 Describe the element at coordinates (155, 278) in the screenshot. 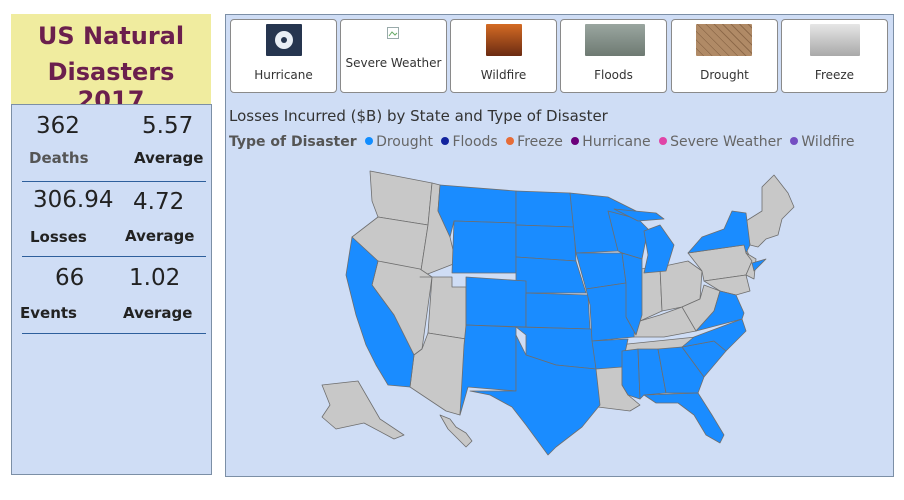

I see `events-average-value: 1.02` at that location.